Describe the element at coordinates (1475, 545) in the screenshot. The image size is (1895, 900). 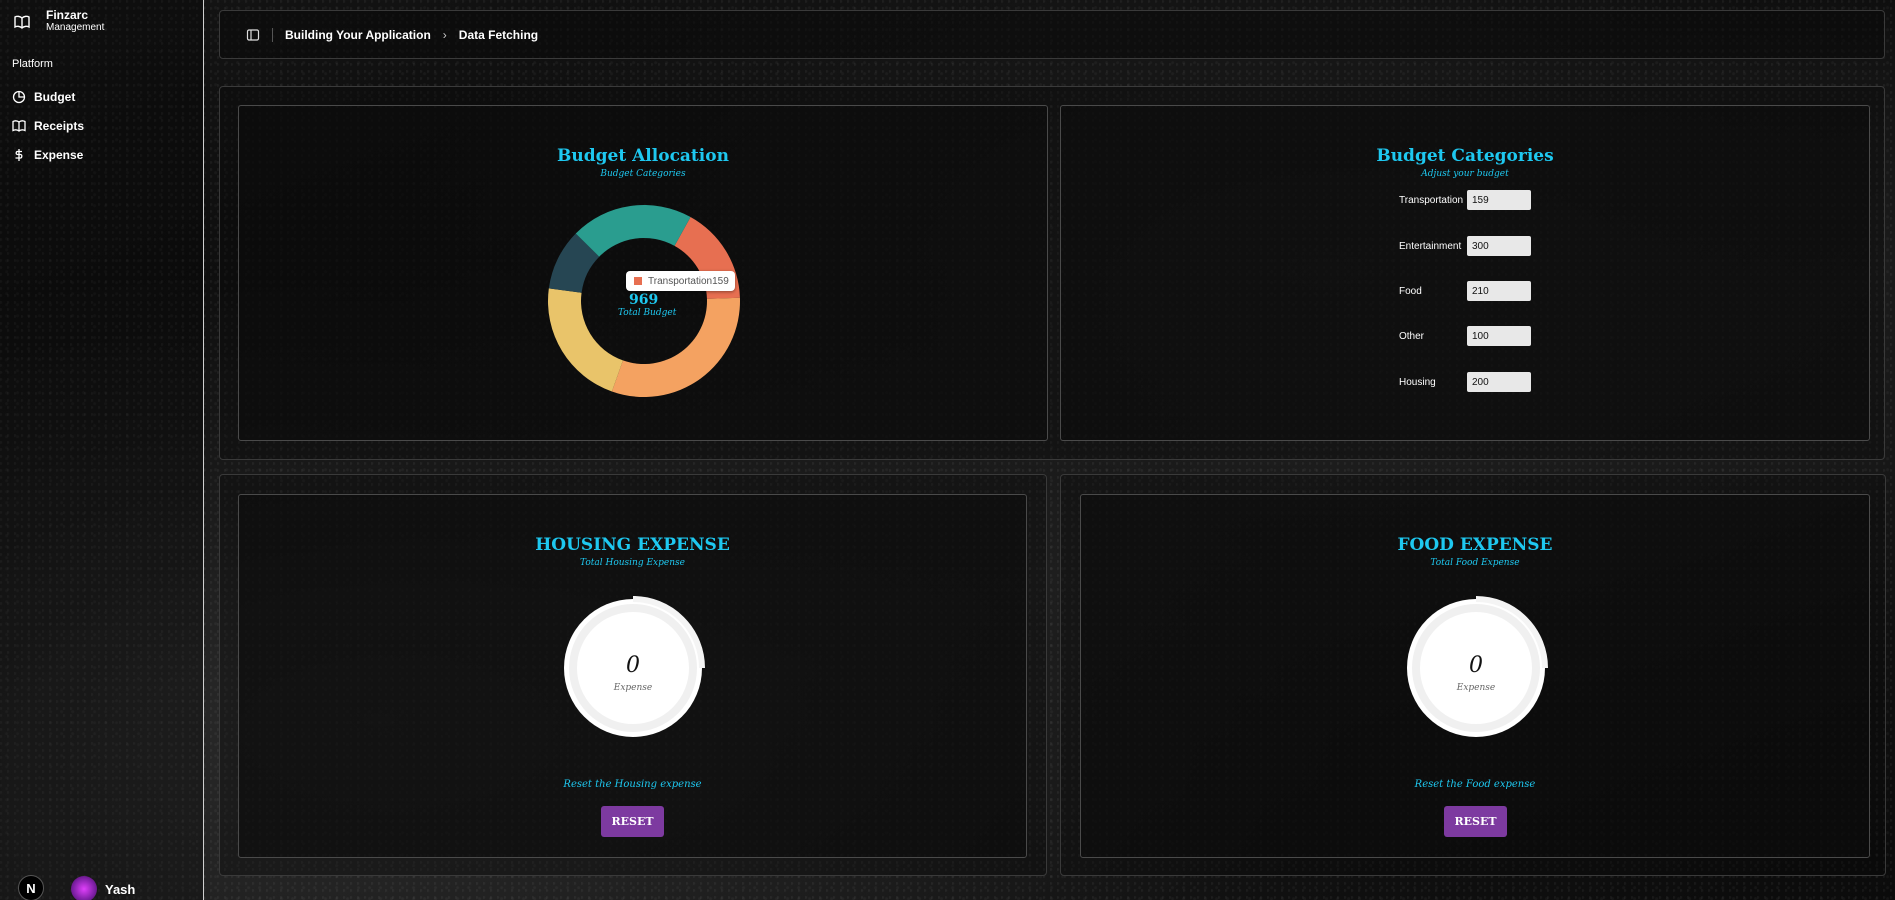
I see `card-title: FOOD EXPENSE` at that location.